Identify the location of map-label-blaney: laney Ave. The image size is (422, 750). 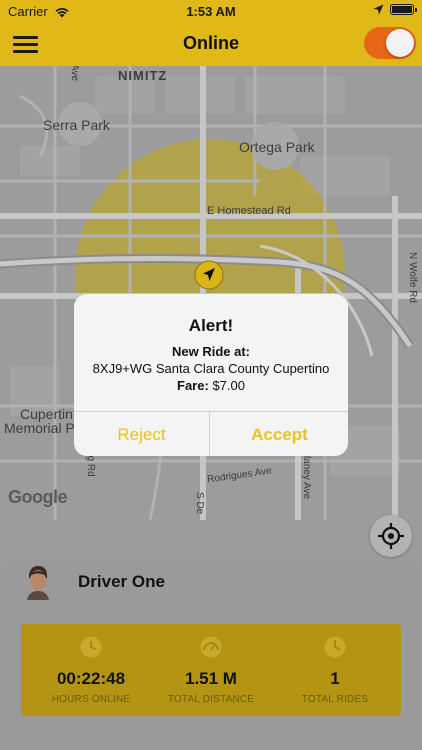
(306, 478).